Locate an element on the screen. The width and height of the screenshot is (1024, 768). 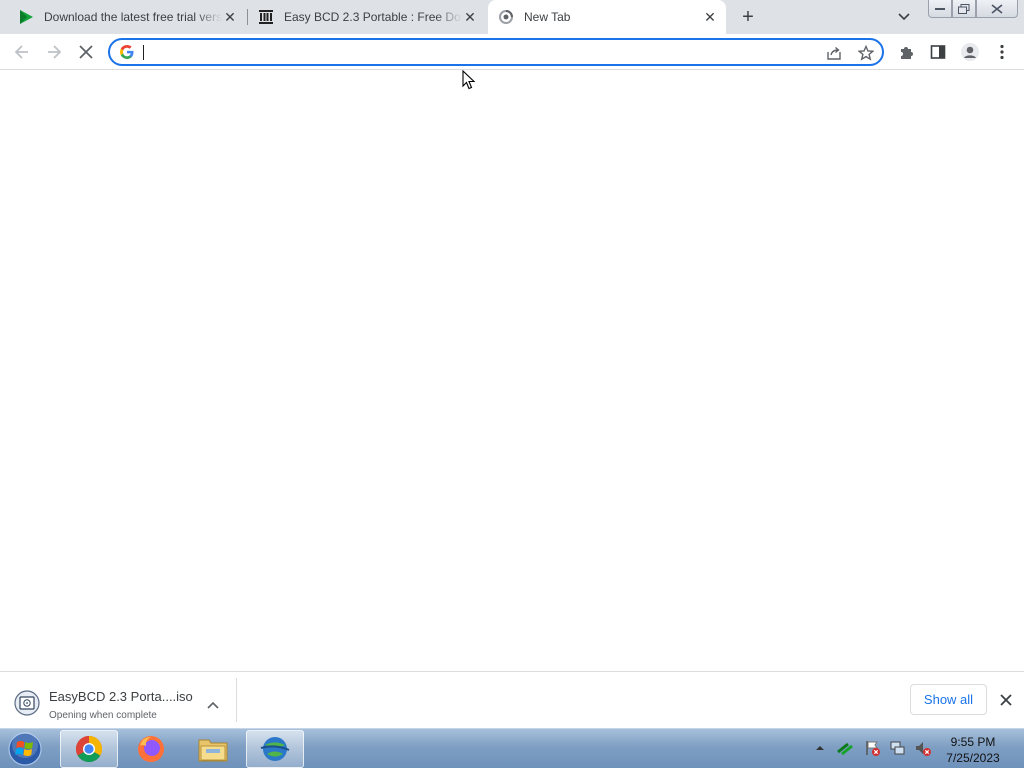
taskbar-chrome is located at coordinates (89, 749).